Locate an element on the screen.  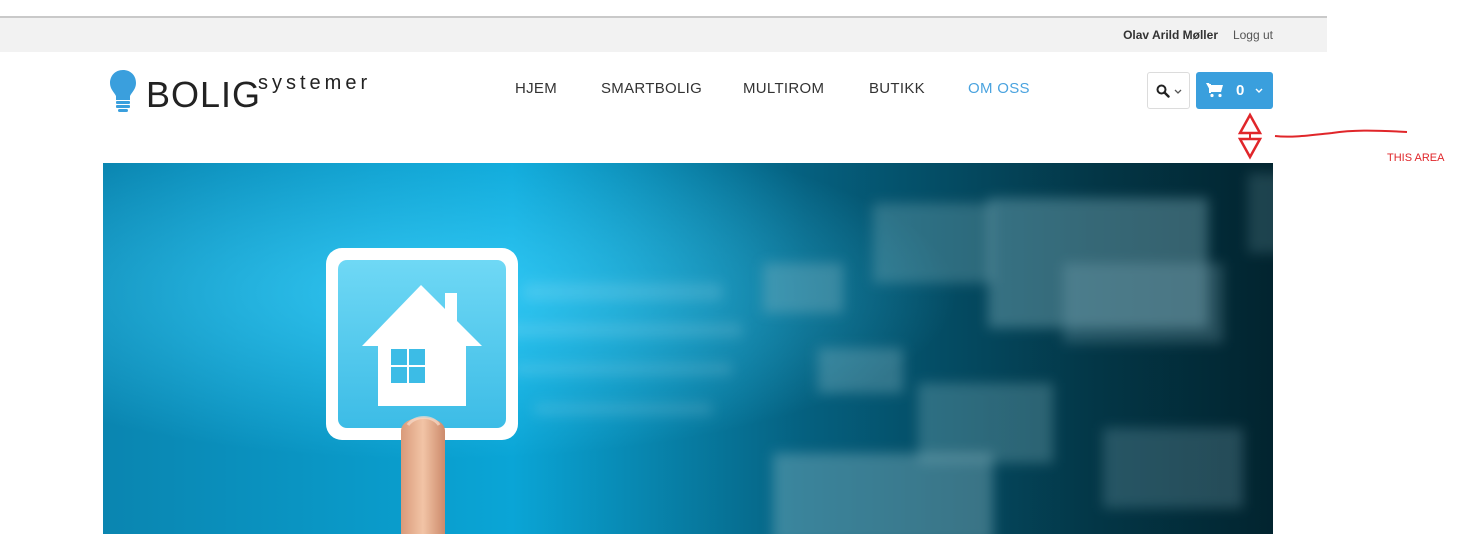
annotation-line is located at coordinates (1341, 133).